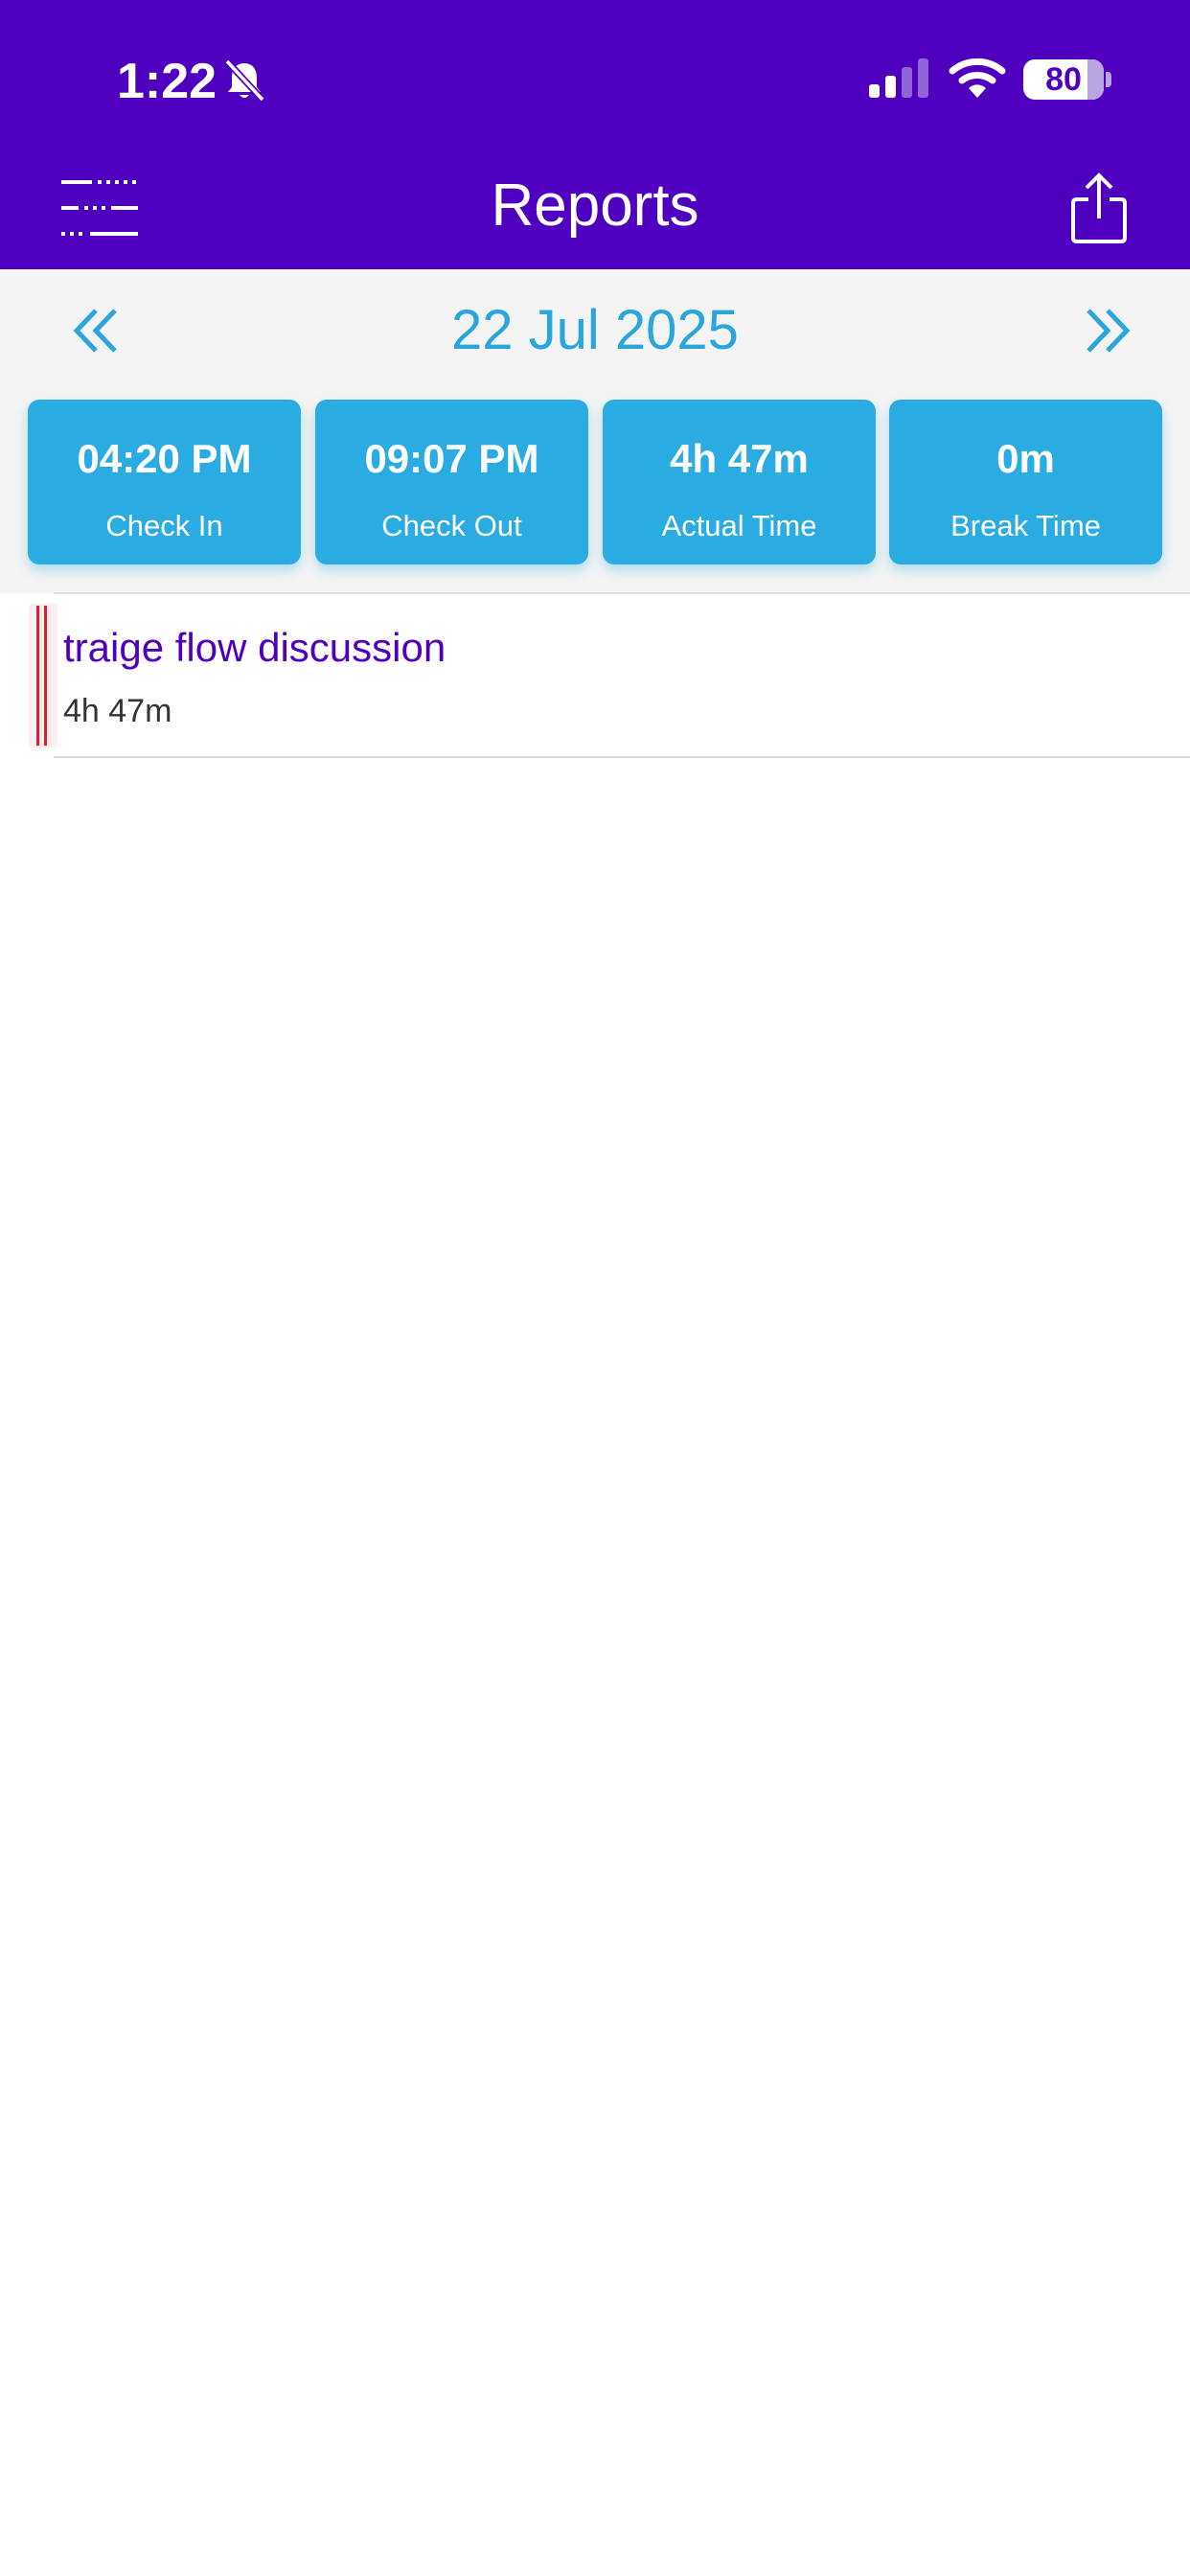 This screenshot has width=1190, height=2576. What do you see at coordinates (1108, 79) in the screenshot?
I see `battery-cap` at bounding box center [1108, 79].